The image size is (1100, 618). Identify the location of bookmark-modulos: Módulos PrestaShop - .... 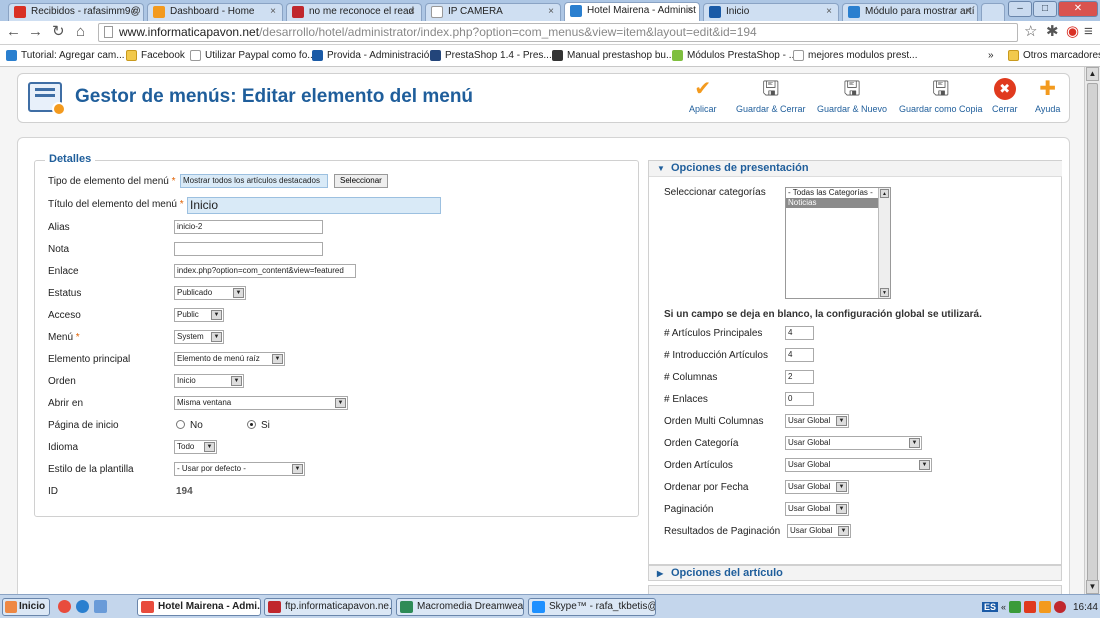
(734, 56).